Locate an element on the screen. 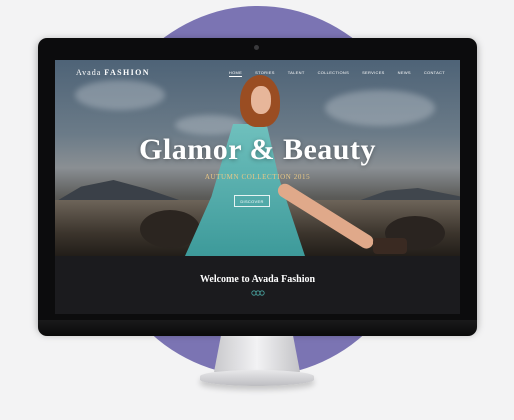 The image size is (514, 420). nav-item-stories: STORIES is located at coordinates (265, 73).